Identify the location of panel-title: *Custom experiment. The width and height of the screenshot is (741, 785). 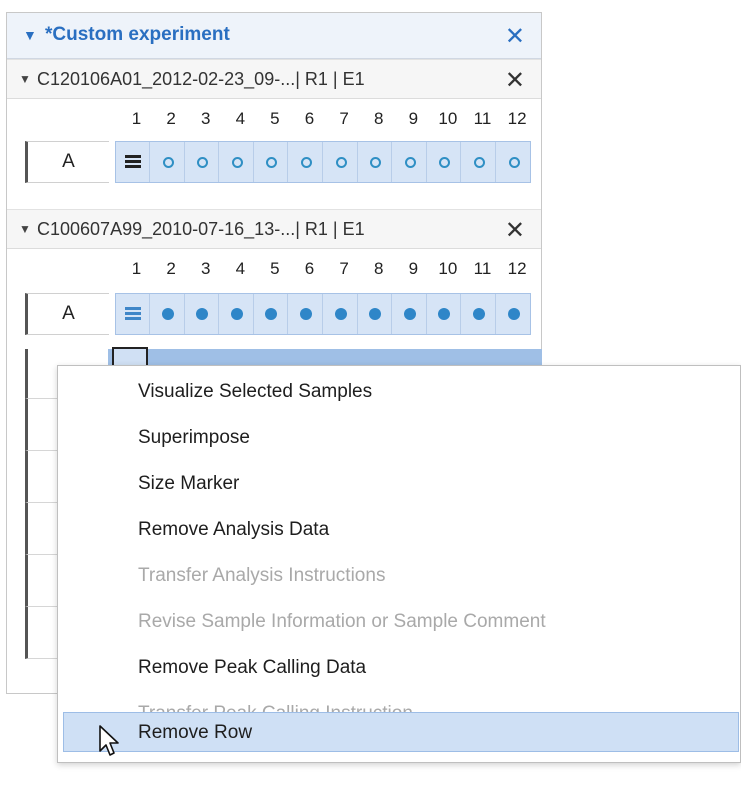
(137, 34).